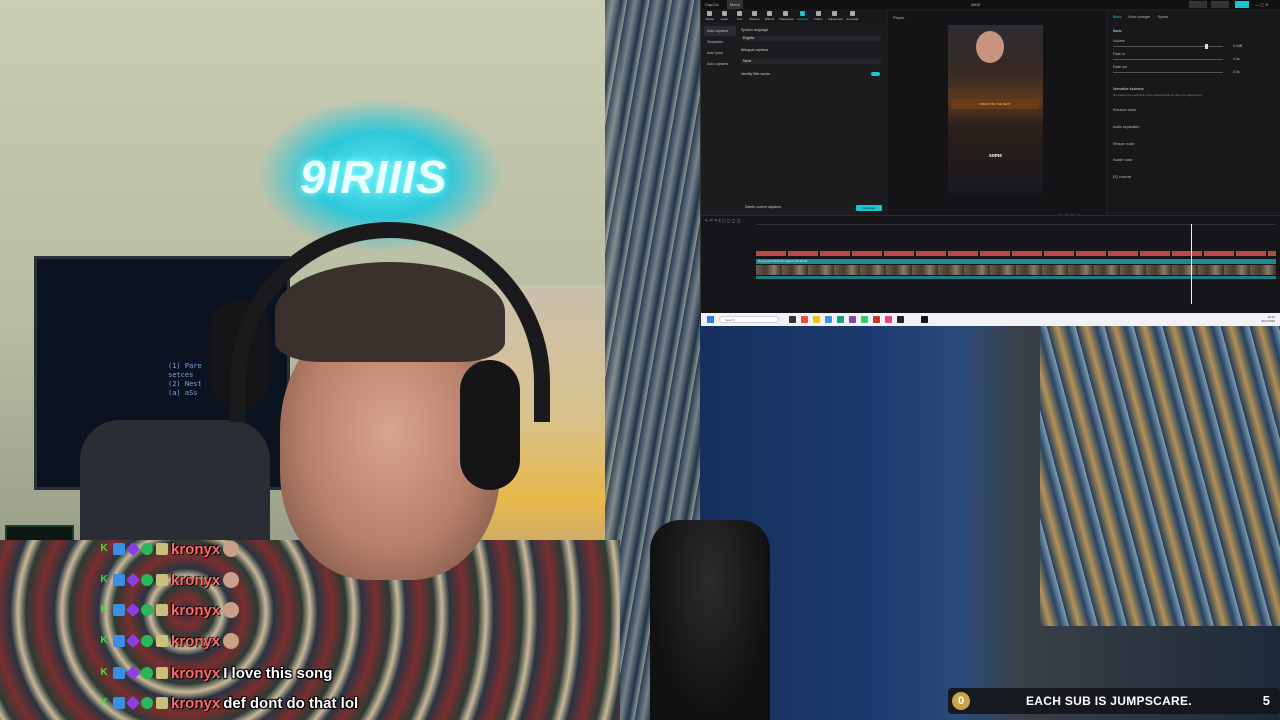 Image resolution: width=1280 pixels, height=720 pixels. I want to click on text-track, so click(1016, 253).